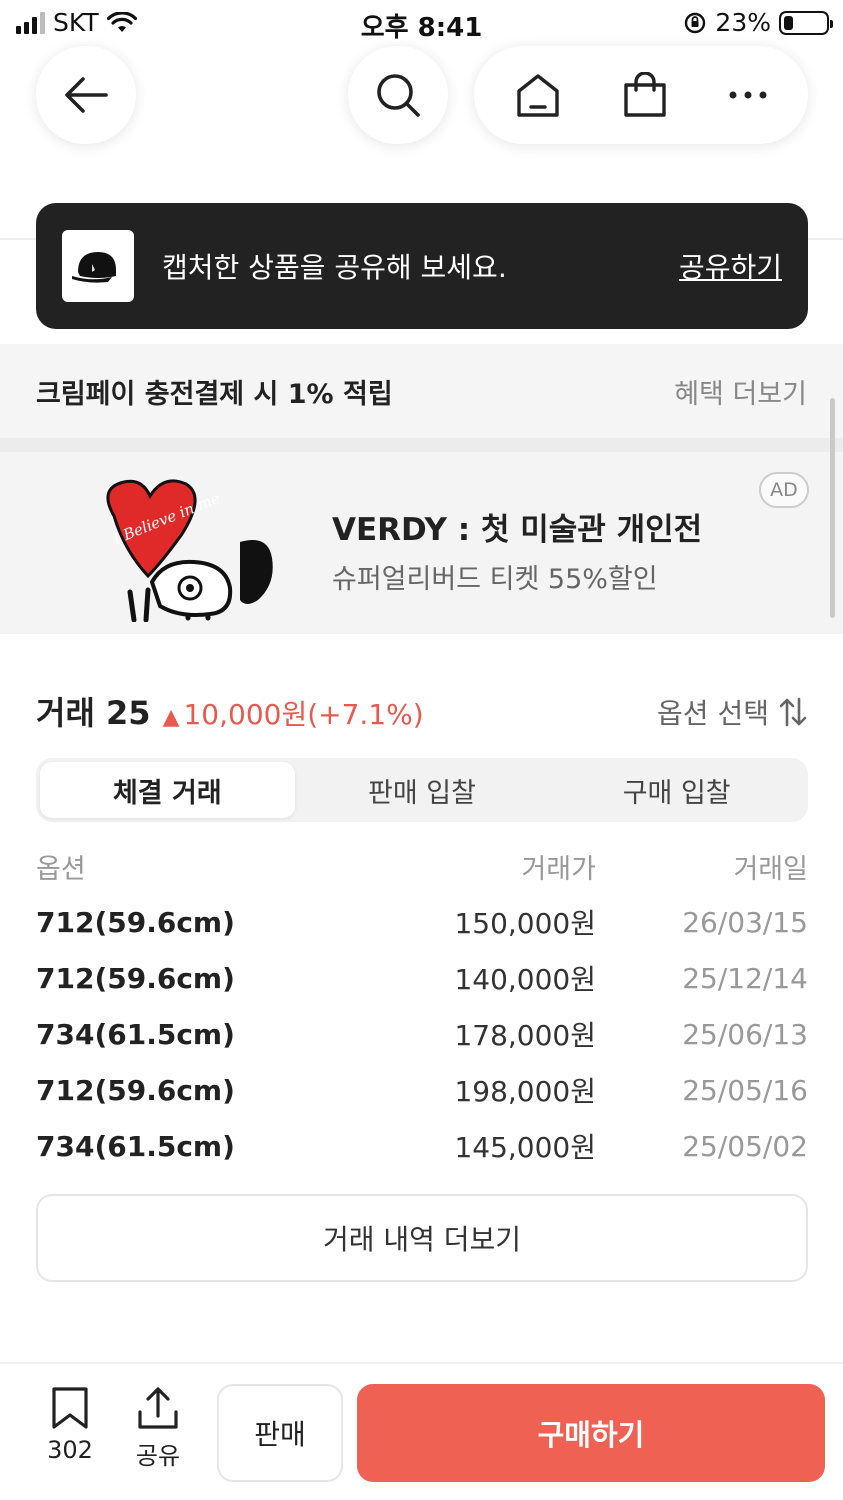  Describe the element at coordinates (525, 1035) in the screenshot. I see `row-price: 178,000원` at that location.